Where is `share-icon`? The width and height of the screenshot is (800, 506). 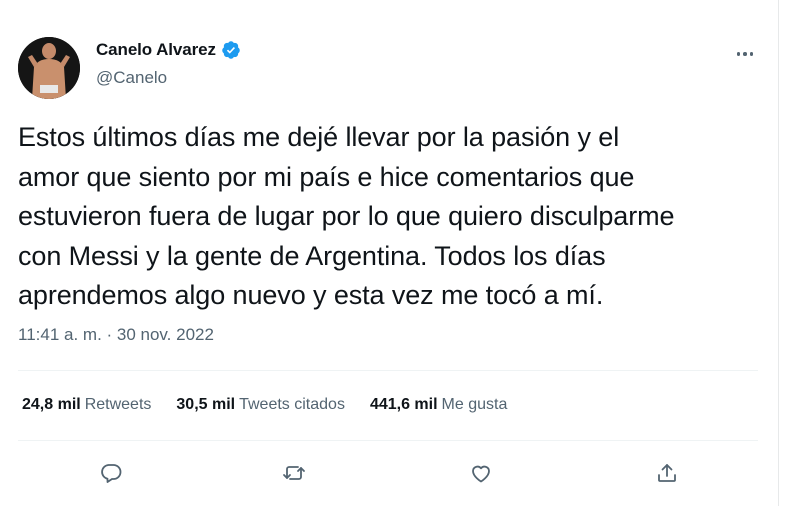
share-icon is located at coordinates (667, 473).